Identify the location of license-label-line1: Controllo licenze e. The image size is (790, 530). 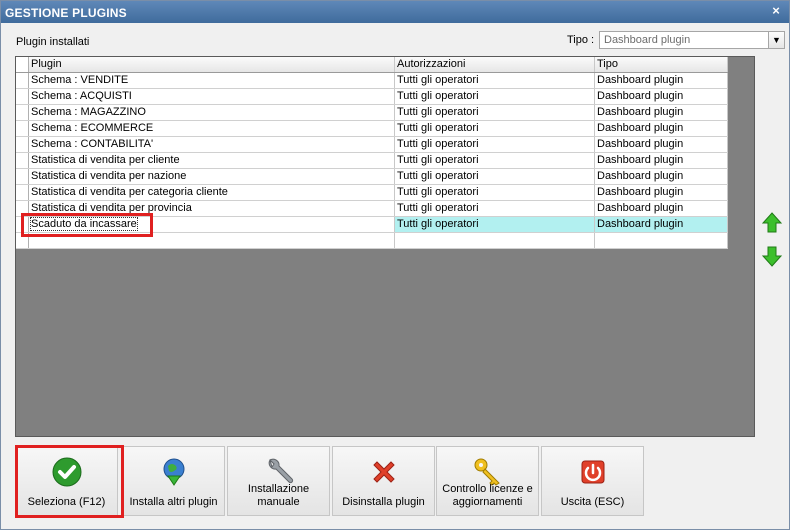
(487, 489).